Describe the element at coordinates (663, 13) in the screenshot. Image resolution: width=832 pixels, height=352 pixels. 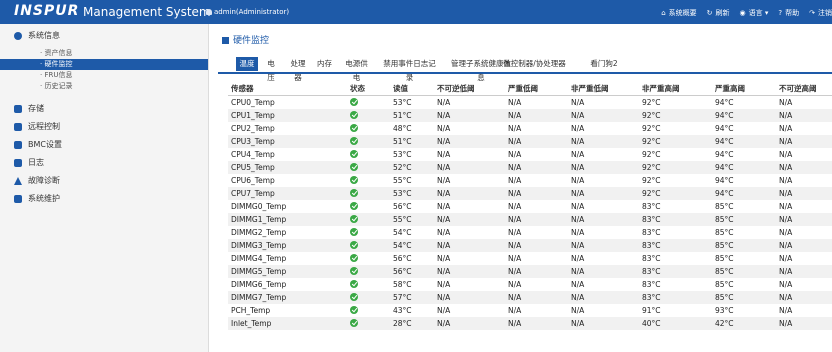
I see `home-icon: ⌂` at that location.